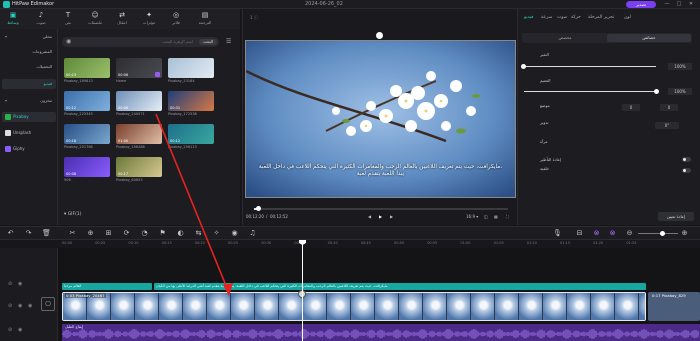 The image size is (700, 341). I want to click on undo-icon: ↶, so click(10, 233).